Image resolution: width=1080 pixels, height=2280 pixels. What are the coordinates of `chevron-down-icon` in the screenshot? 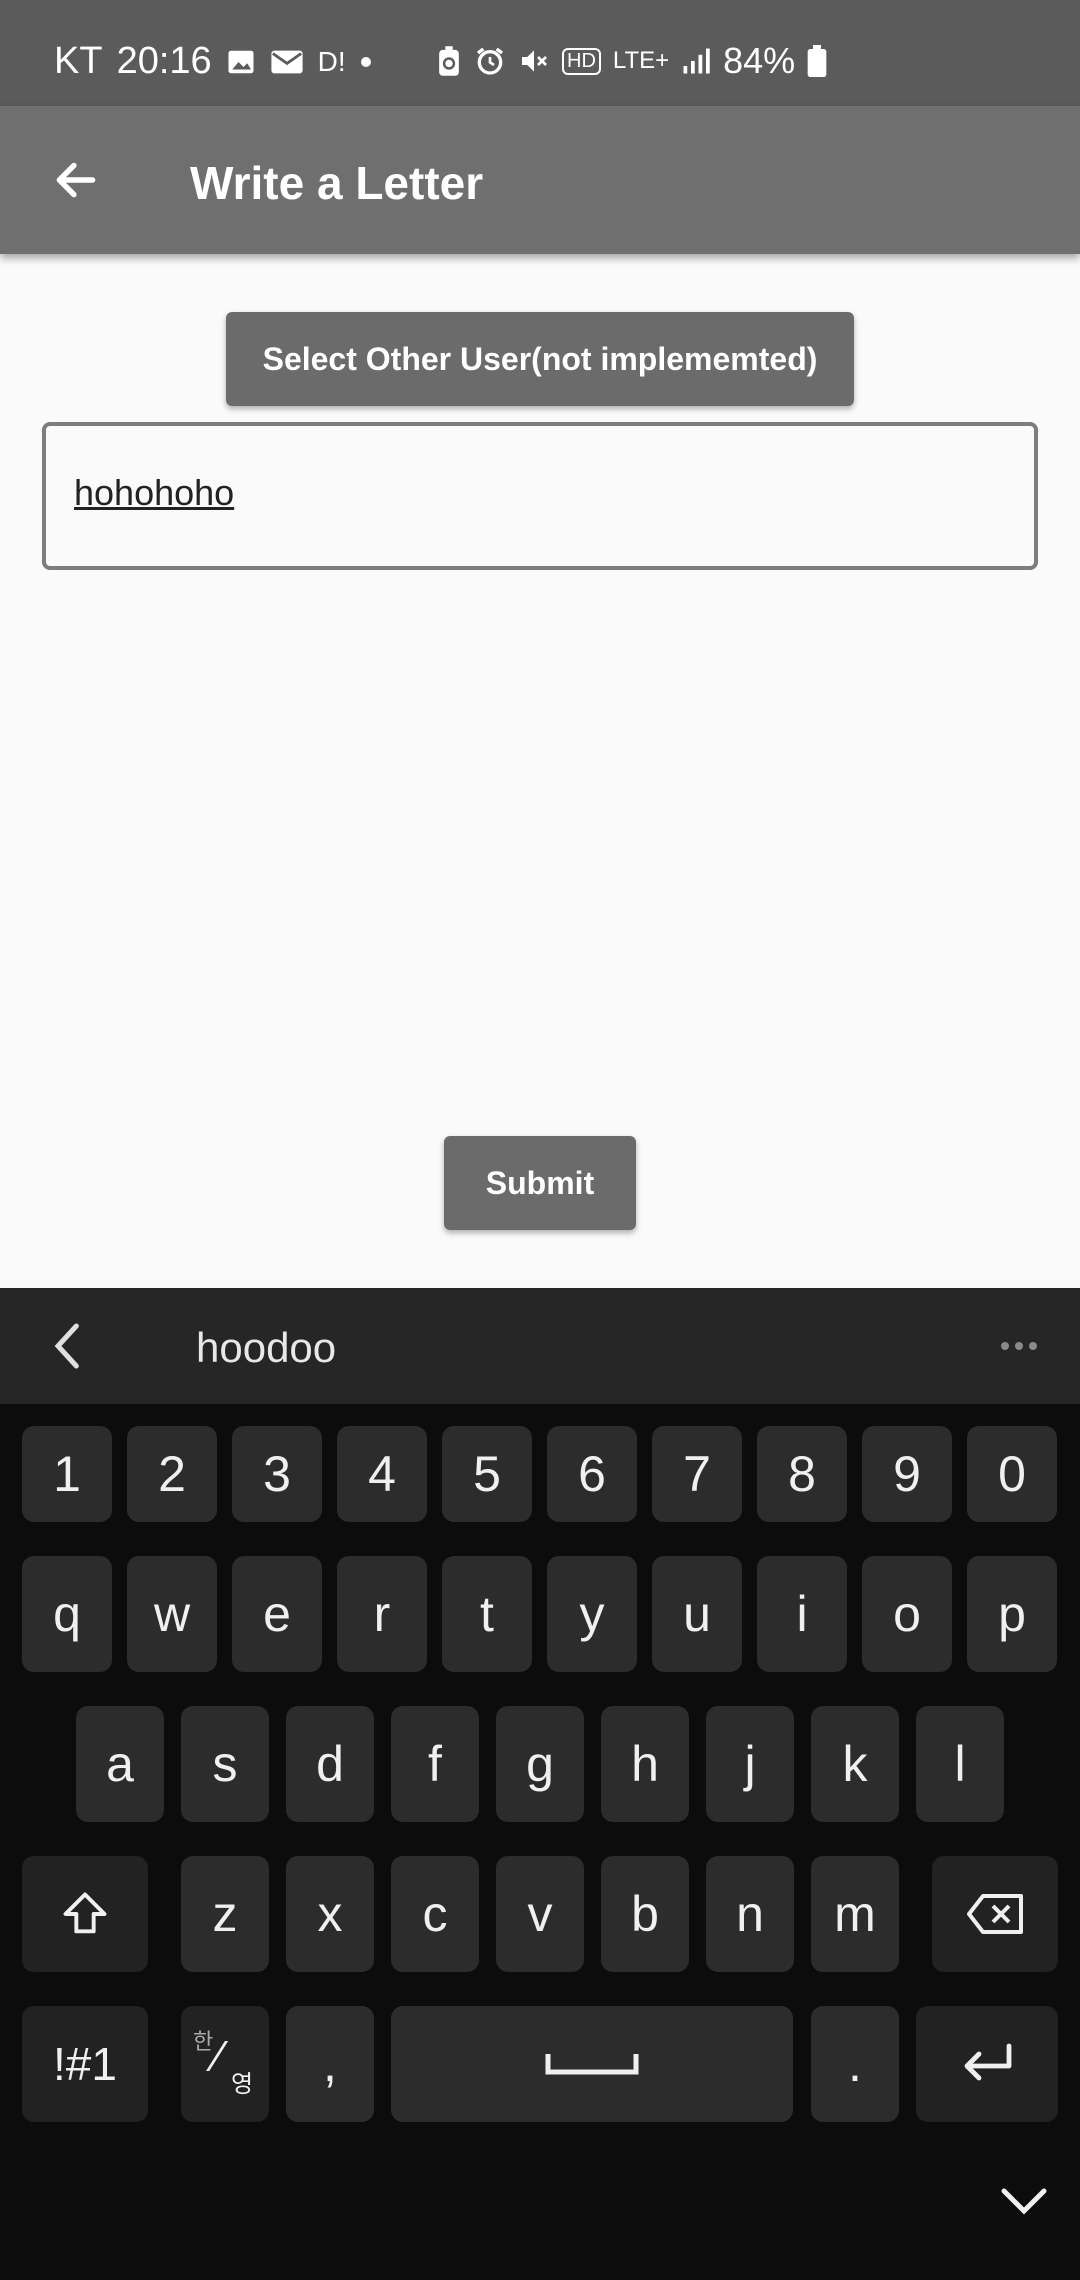 It's located at (1024, 2201).